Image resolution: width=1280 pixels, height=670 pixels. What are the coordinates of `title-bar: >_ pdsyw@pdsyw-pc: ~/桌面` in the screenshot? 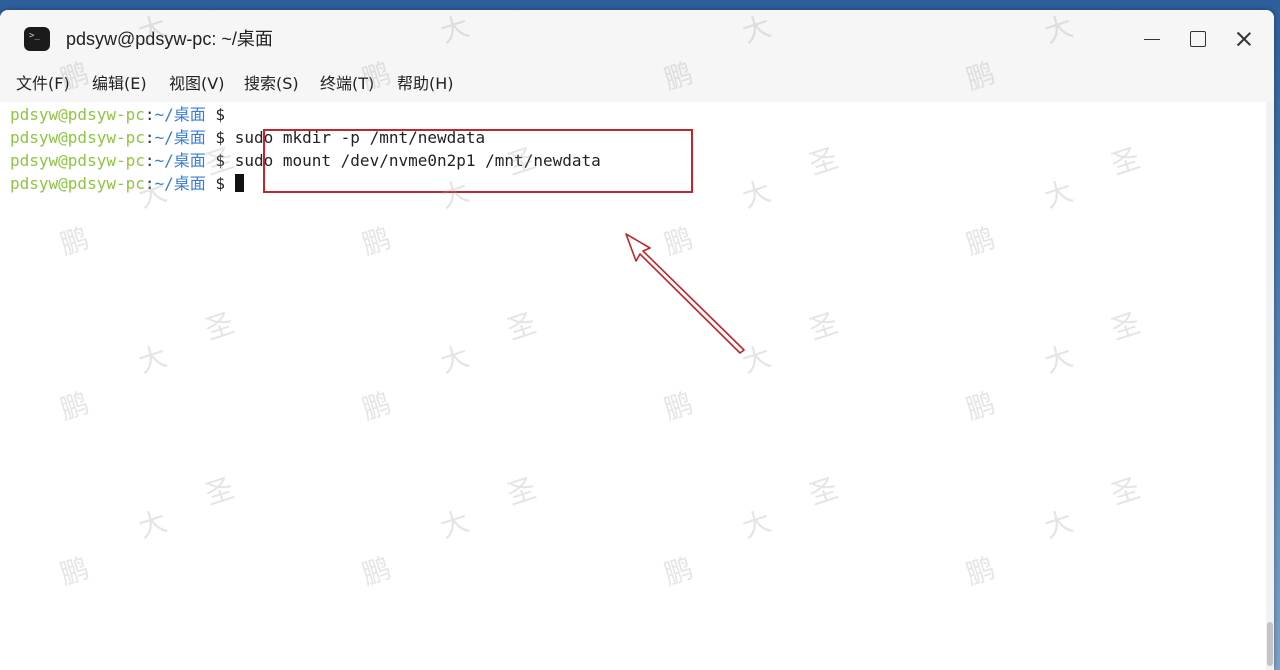 It's located at (637, 38).